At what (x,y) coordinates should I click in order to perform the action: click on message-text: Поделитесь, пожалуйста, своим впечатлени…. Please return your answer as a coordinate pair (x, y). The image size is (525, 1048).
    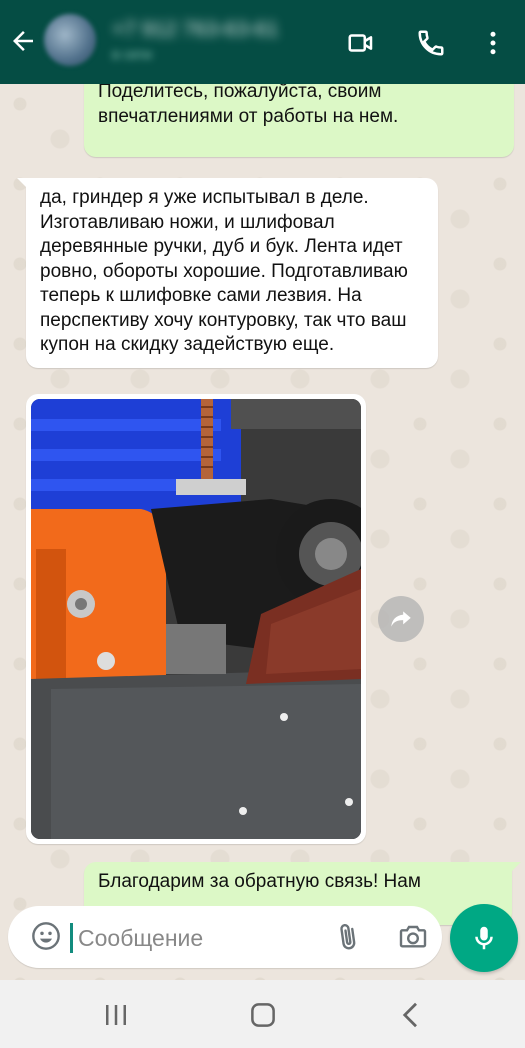
    Looking at the image, I should click on (248, 104).